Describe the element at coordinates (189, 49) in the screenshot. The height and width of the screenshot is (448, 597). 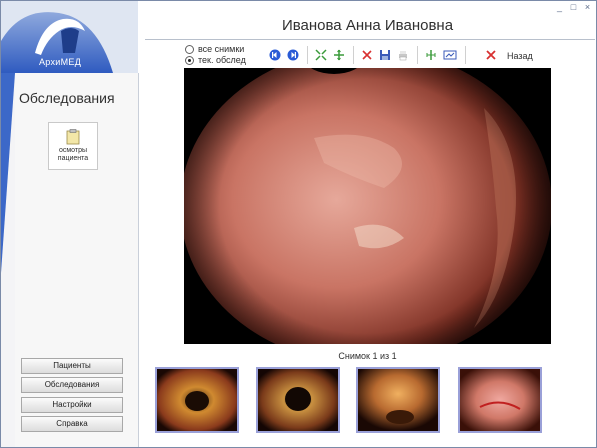
I see `radio-all-indicator` at that location.